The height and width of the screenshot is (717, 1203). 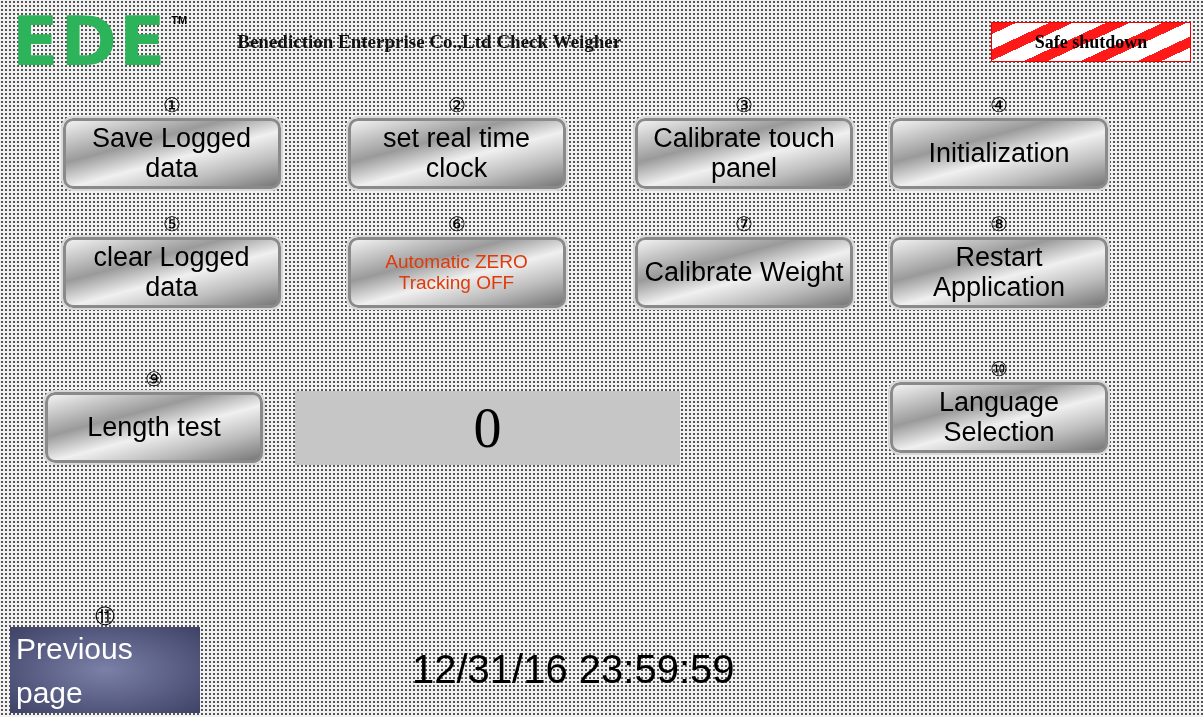 What do you see at coordinates (154, 427) in the screenshot?
I see `function-button: Length test` at bounding box center [154, 427].